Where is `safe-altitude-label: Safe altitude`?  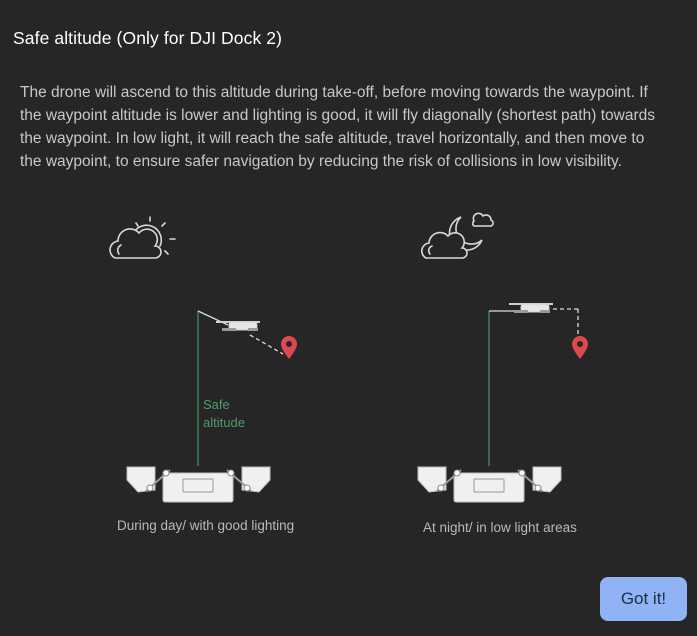
safe-altitude-label: Safe altitude is located at coordinates (224, 414).